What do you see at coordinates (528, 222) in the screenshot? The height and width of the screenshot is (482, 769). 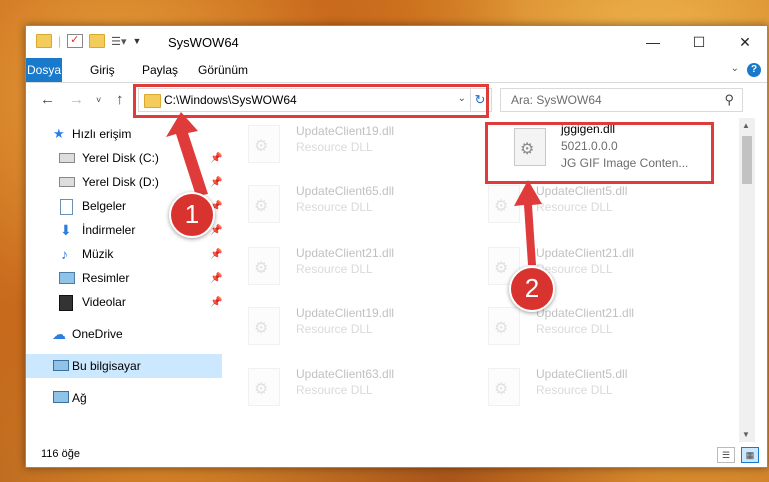 I see `arrow-2-shape` at bounding box center [528, 222].